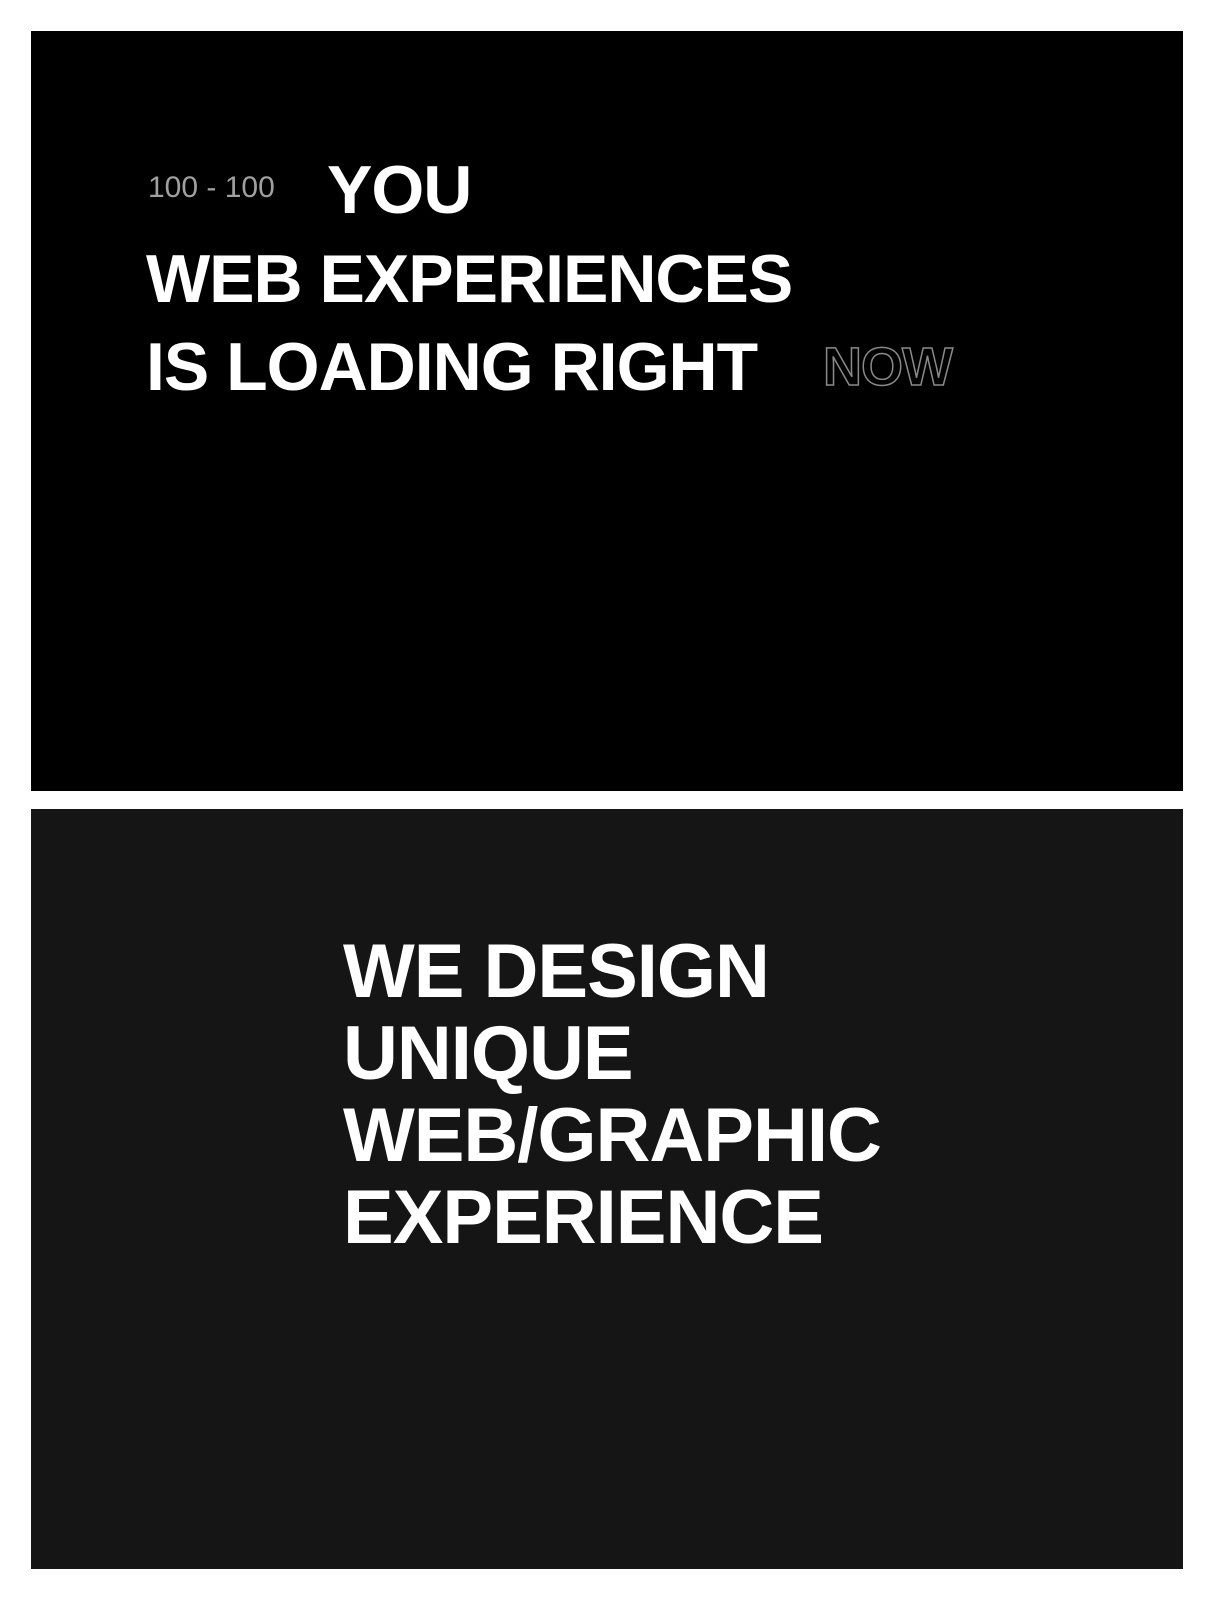 This screenshot has height=1600, width=1213. What do you see at coordinates (469, 279) in the screenshot?
I see `loading-text-line-2: WEB EXPERIENCES` at bounding box center [469, 279].